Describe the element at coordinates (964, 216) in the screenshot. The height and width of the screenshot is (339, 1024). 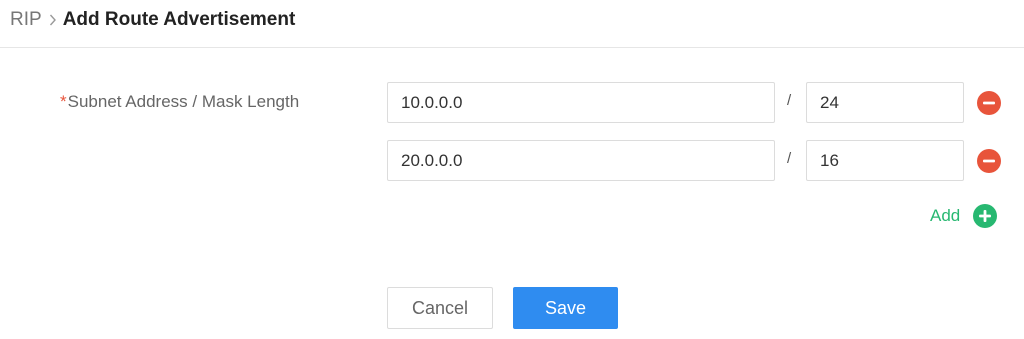
I see `add-row-button: Add` at that location.